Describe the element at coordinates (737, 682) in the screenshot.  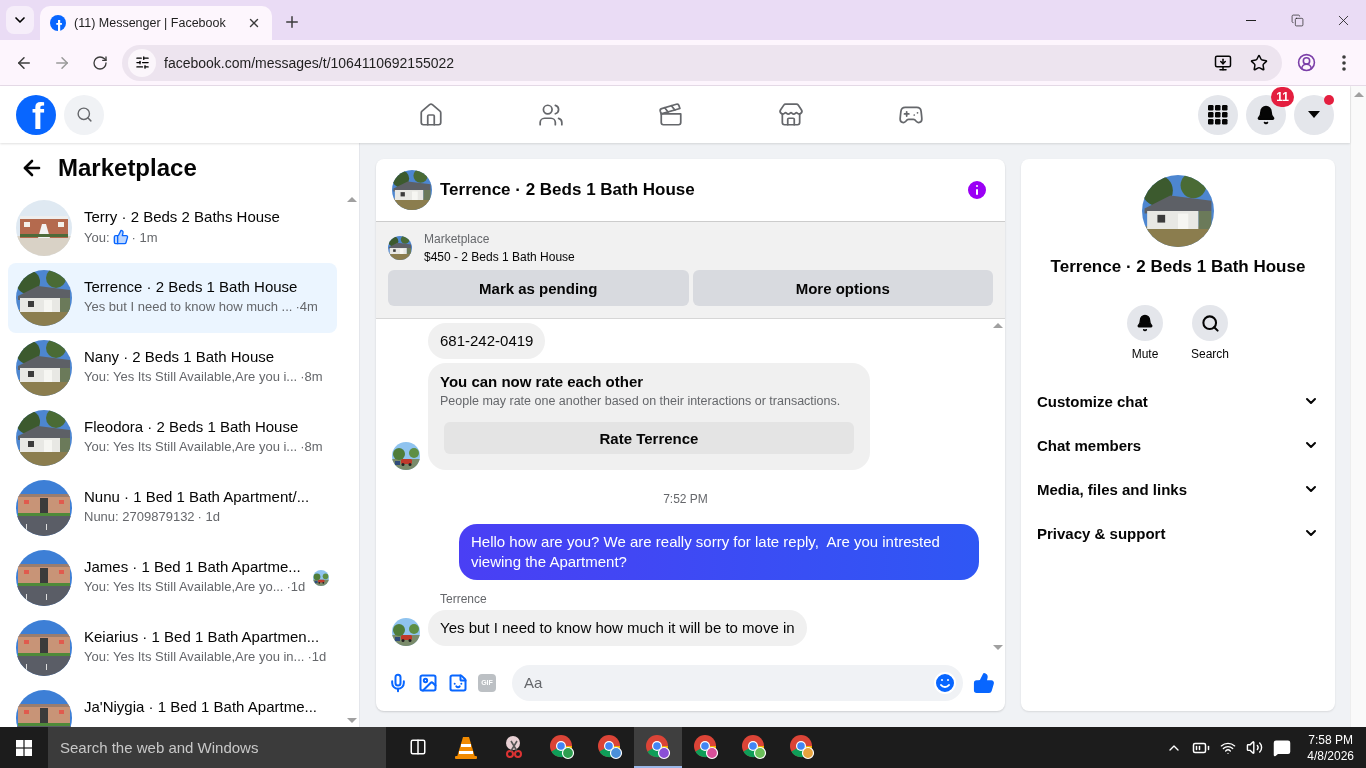
I see `message-field: Aa` at that location.